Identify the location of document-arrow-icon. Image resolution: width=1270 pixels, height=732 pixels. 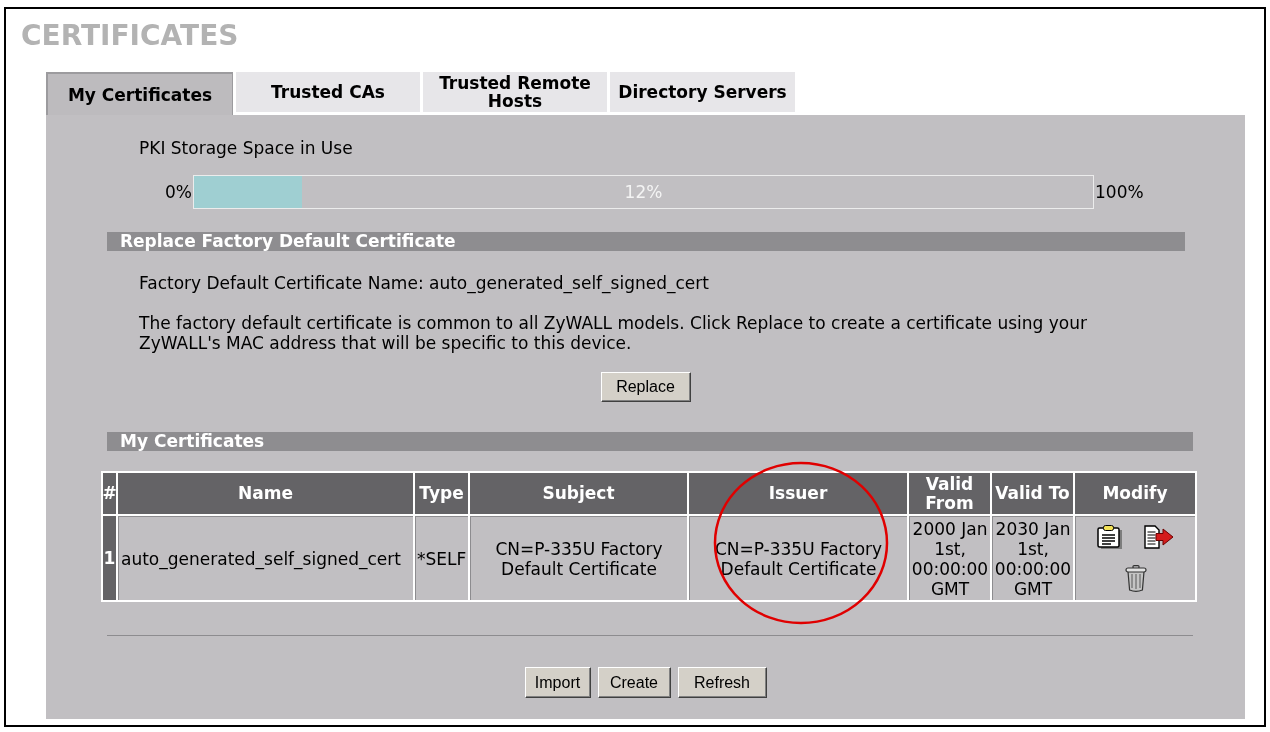
(1159, 537).